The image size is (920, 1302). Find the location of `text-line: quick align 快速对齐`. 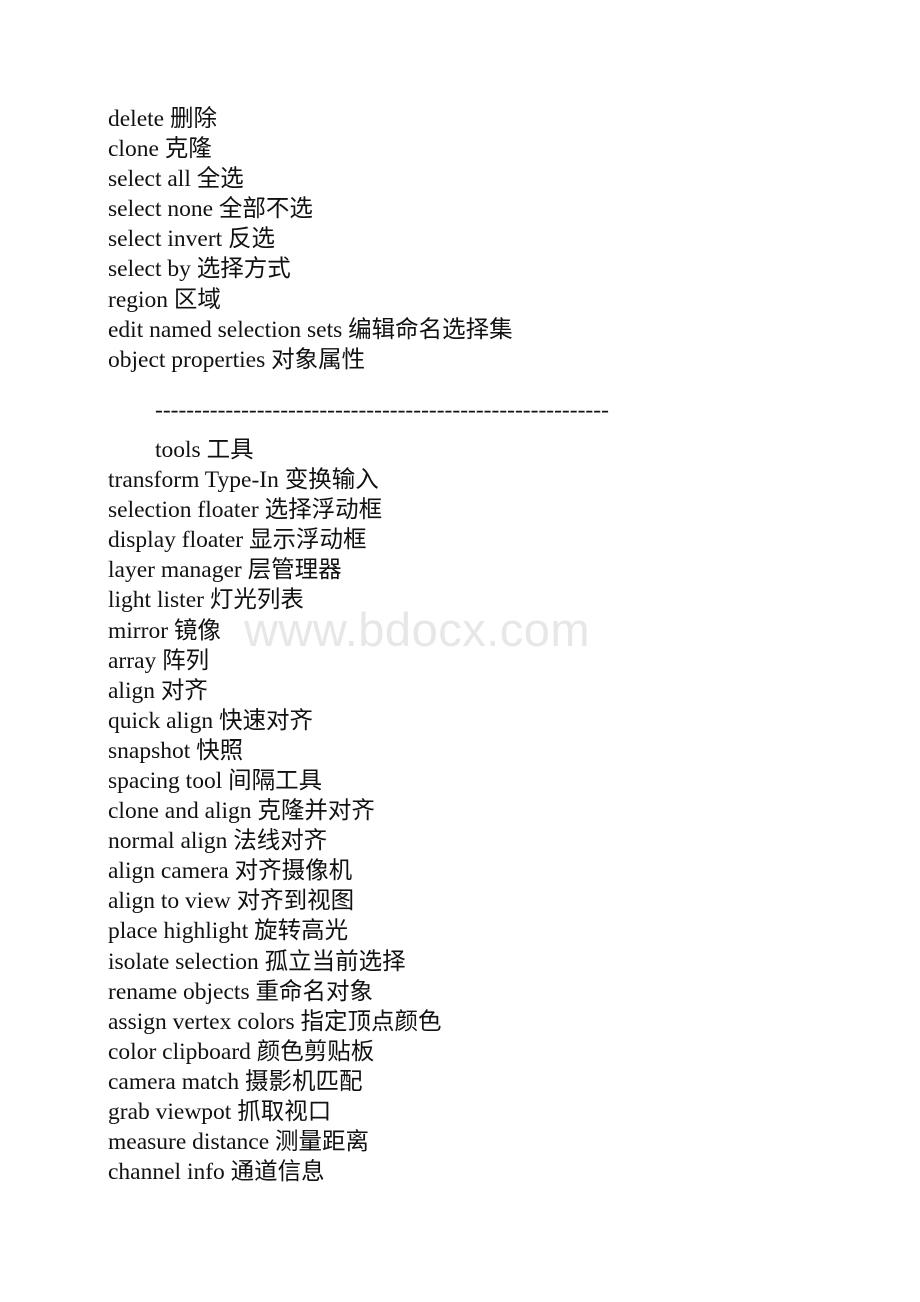

text-line: quick align 快速对齐 is located at coordinates (210, 720).